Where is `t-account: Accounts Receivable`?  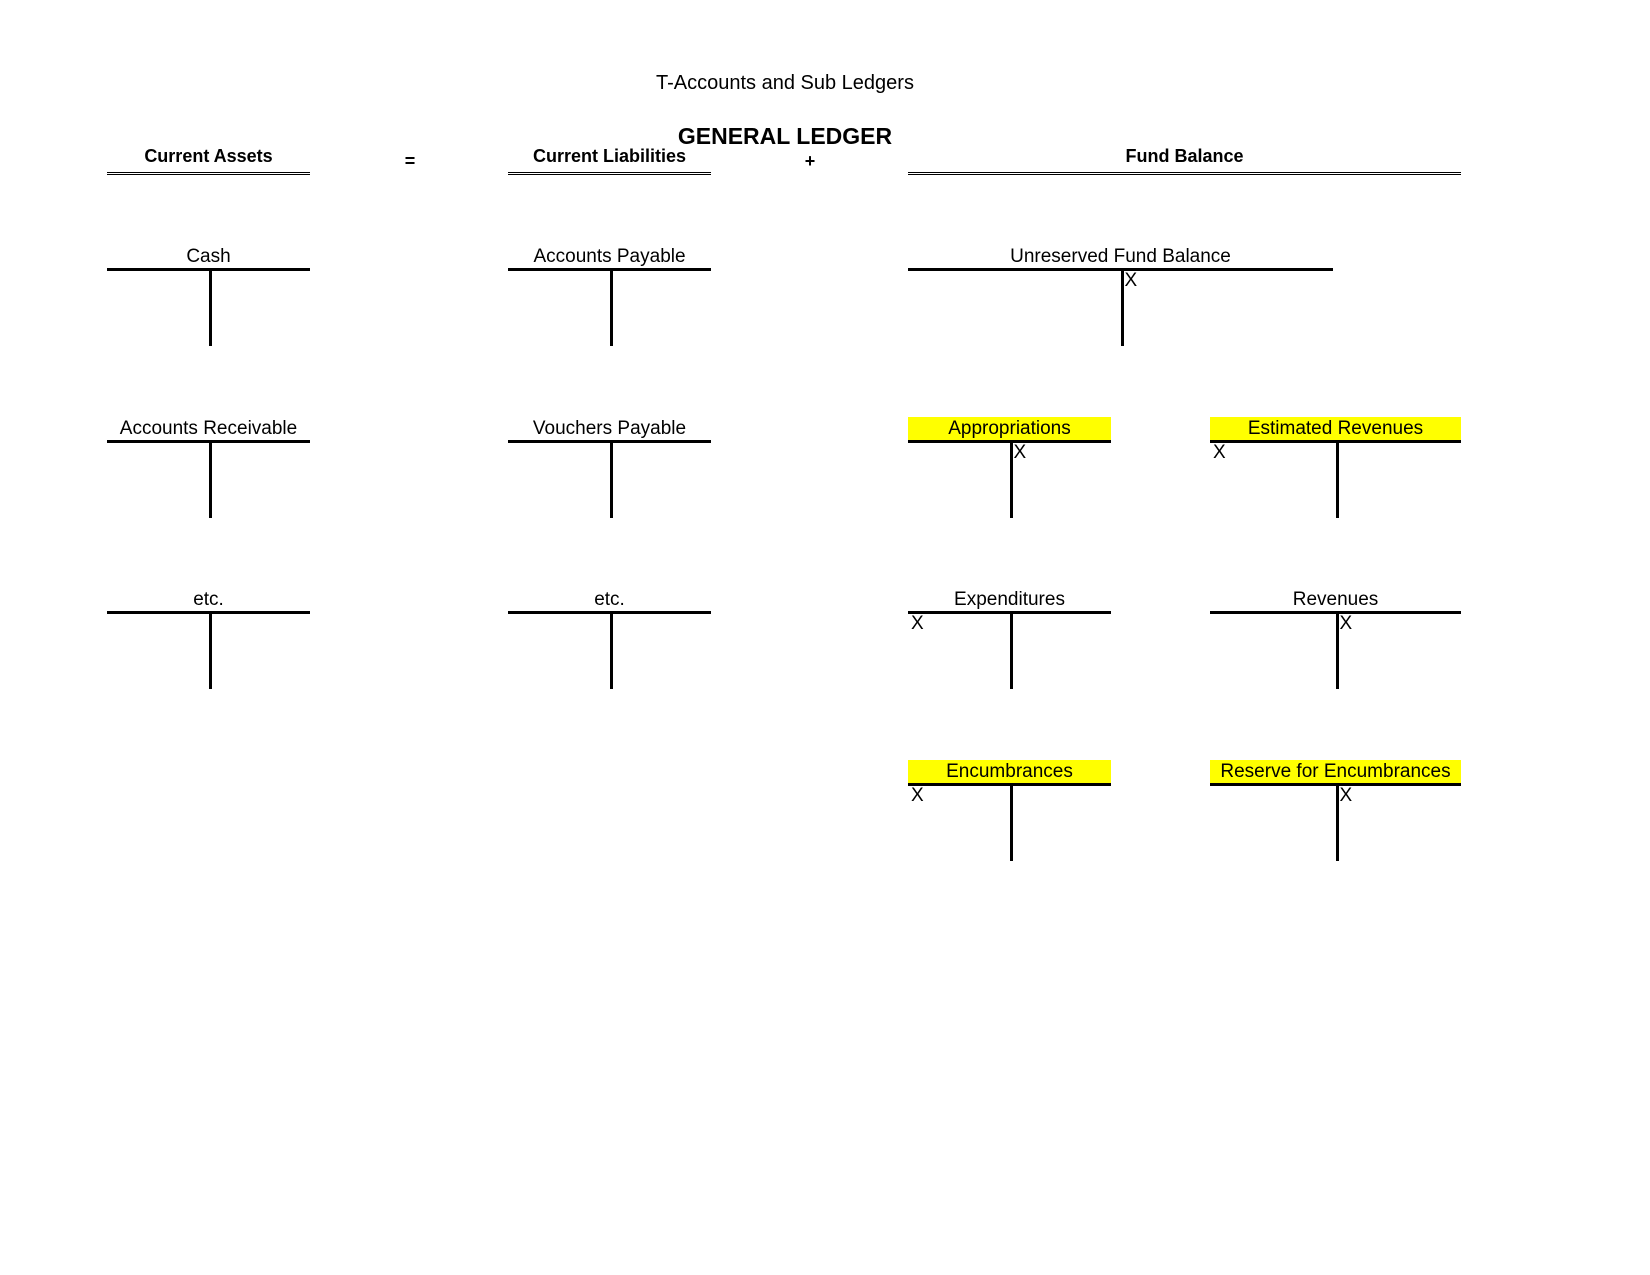 t-account: Accounts Receivable is located at coordinates (208, 468).